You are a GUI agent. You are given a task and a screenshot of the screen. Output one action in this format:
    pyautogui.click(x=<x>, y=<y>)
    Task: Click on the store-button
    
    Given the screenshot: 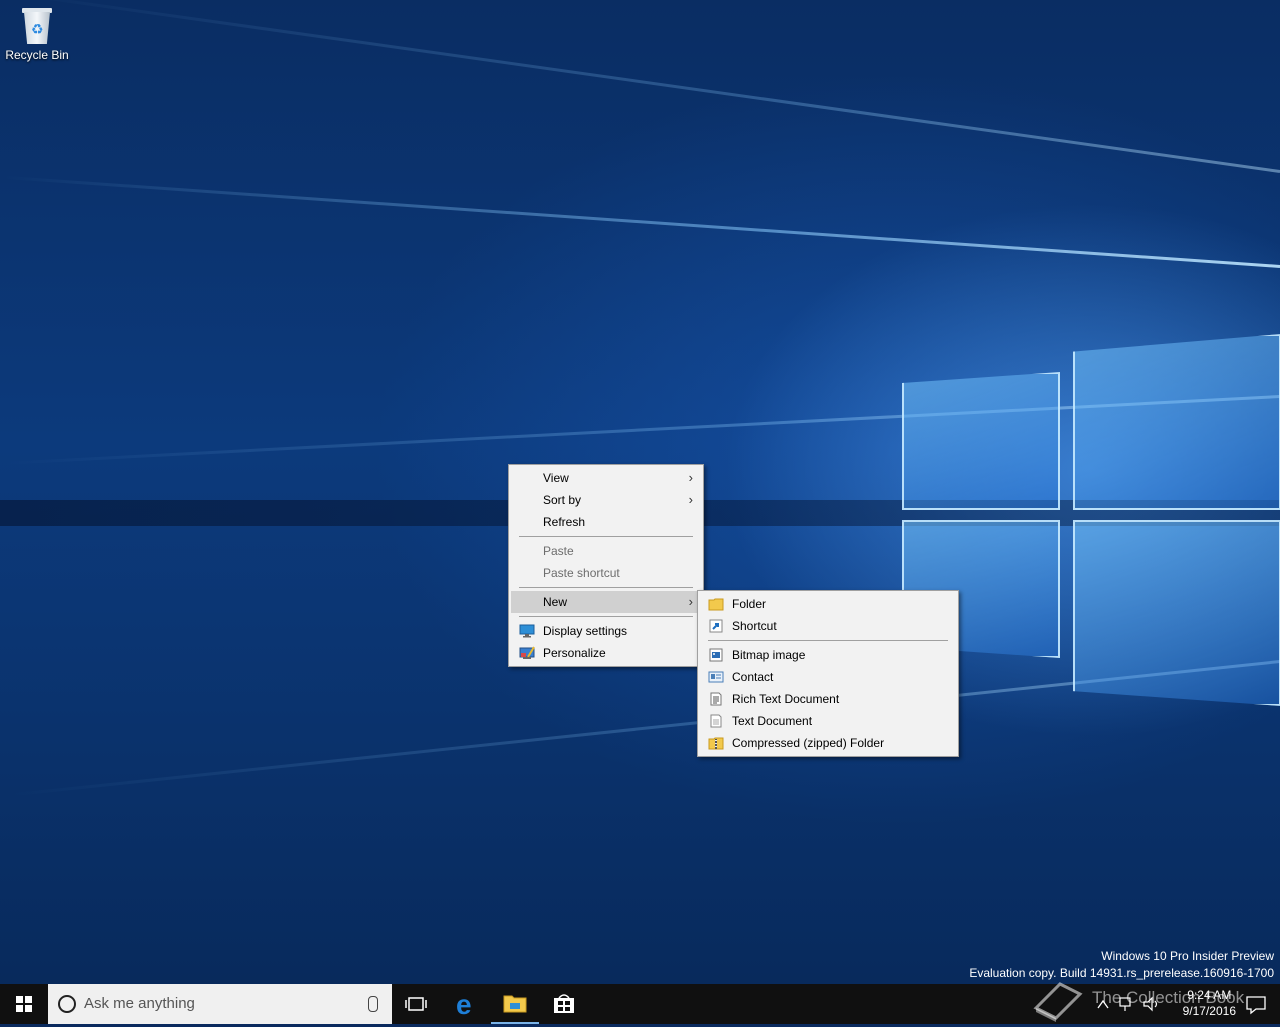 What is the action you would take?
    pyautogui.click(x=564, y=1004)
    